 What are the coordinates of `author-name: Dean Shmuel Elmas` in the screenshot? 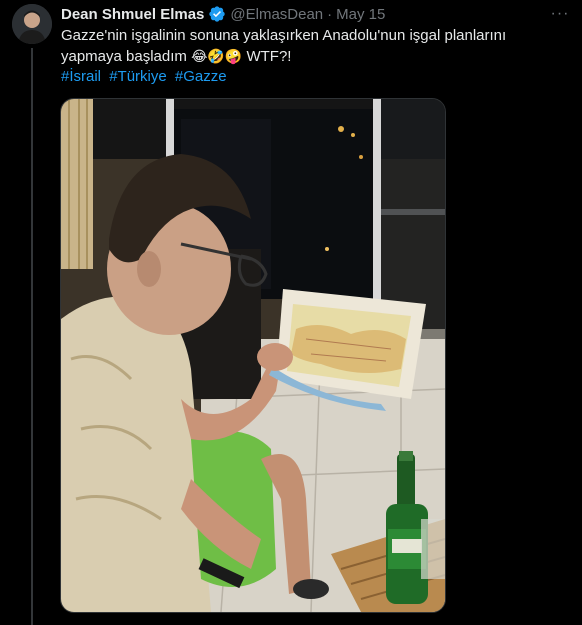 It's located at (132, 14).